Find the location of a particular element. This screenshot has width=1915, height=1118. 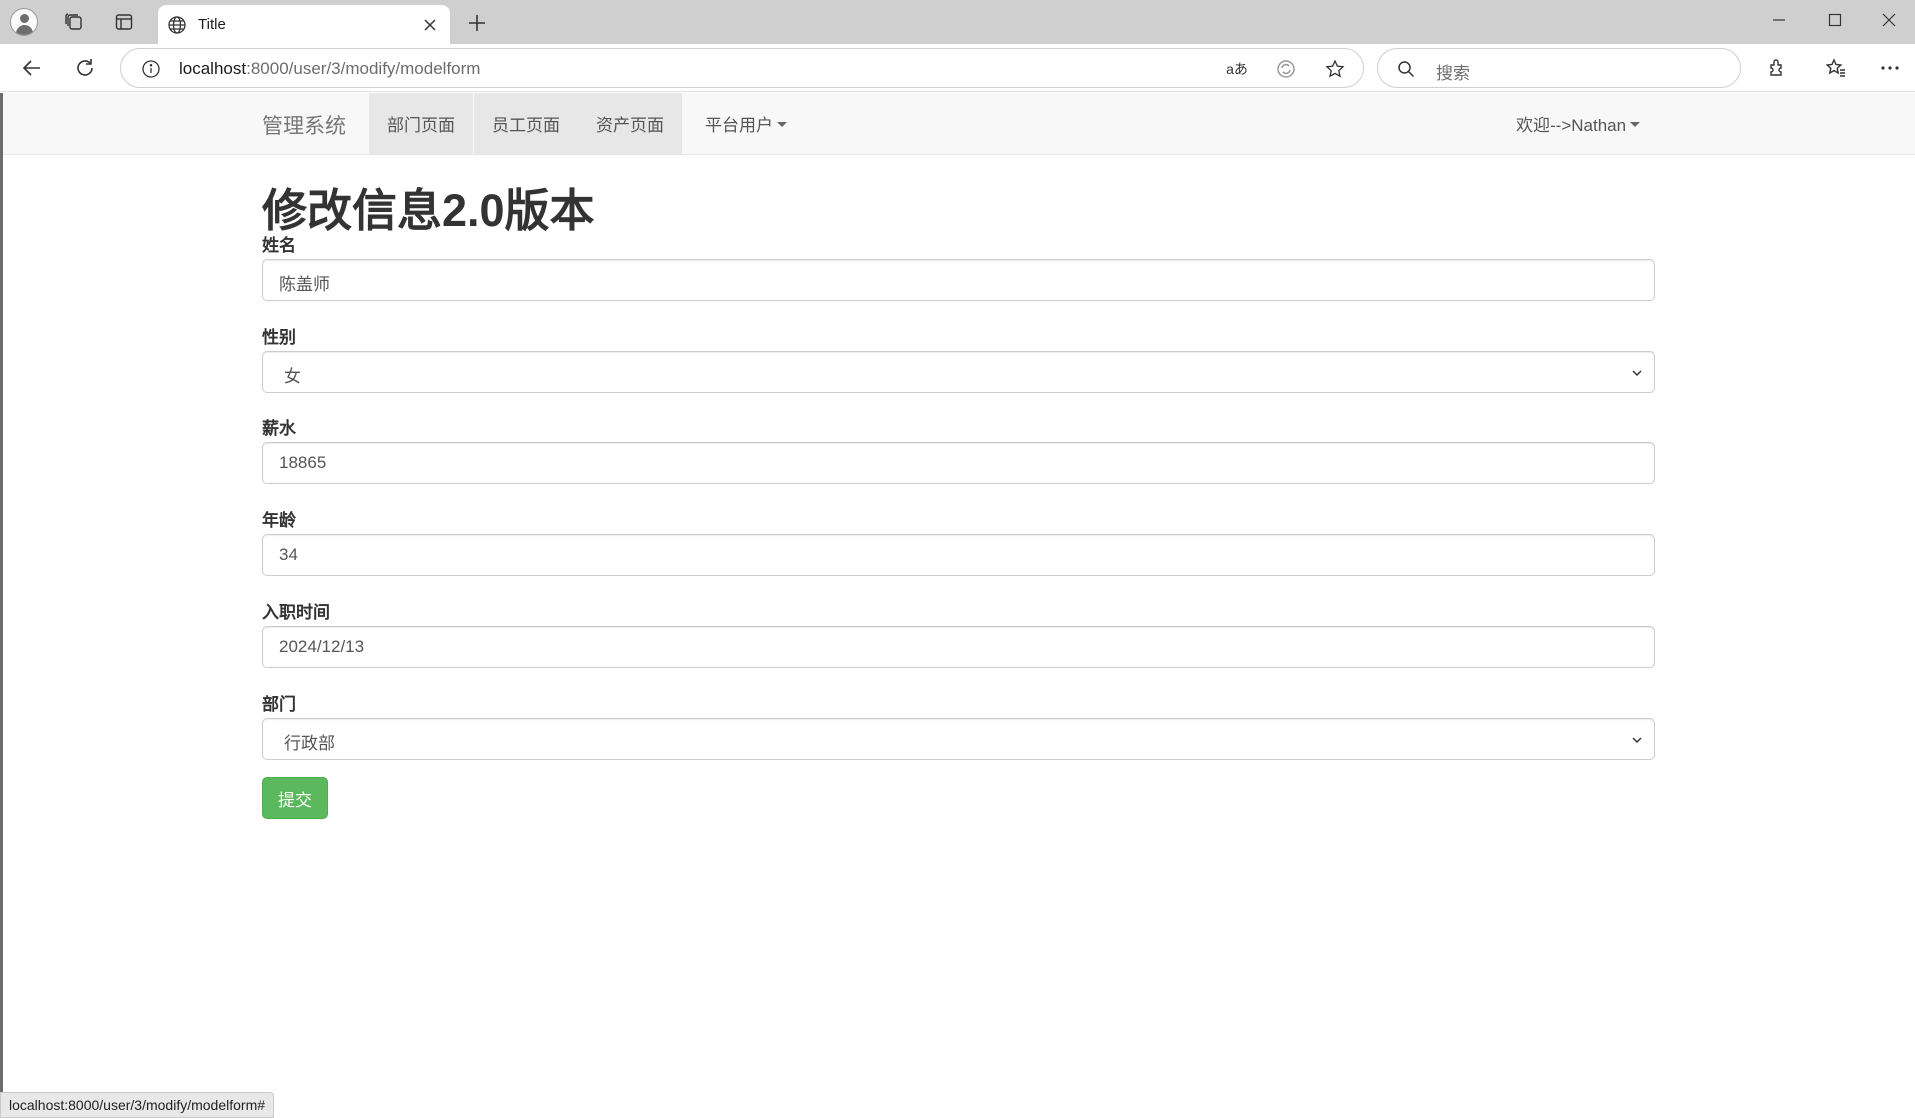

user-menu: 欢迎-->Nathan is located at coordinates (1578, 123).